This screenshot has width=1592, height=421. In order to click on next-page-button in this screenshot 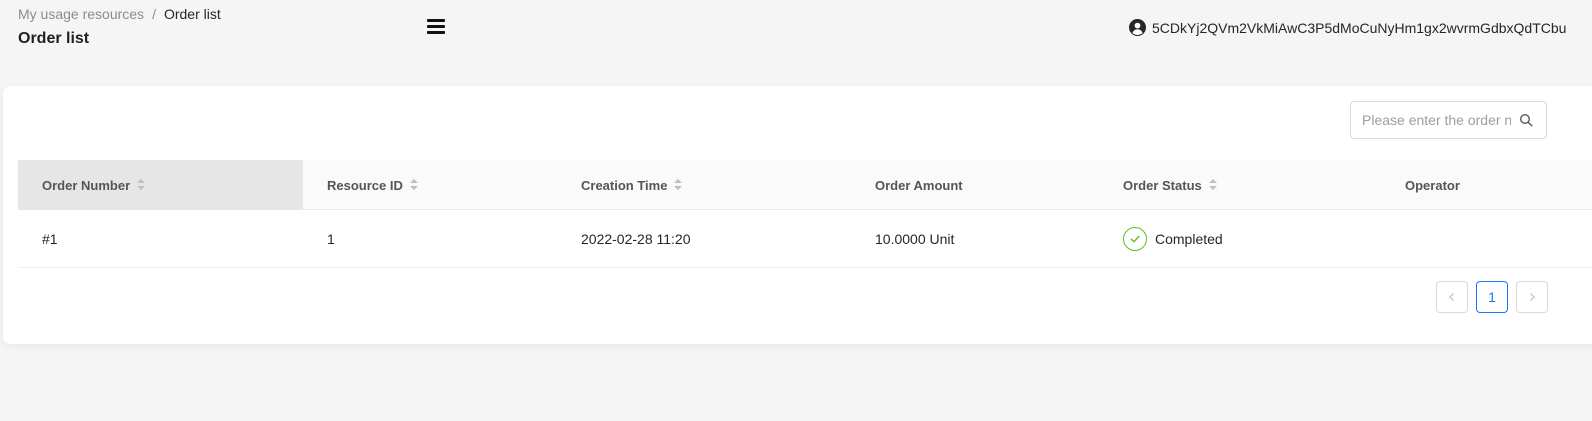, I will do `click(1532, 297)`.